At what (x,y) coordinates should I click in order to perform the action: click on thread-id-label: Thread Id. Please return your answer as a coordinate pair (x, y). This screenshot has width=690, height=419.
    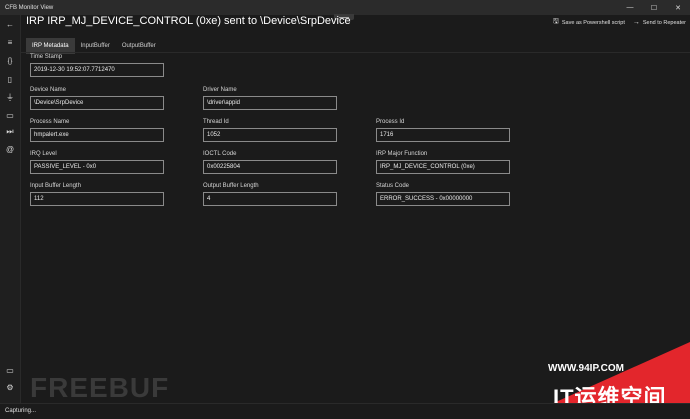
    Looking at the image, I should click on (216, 122).